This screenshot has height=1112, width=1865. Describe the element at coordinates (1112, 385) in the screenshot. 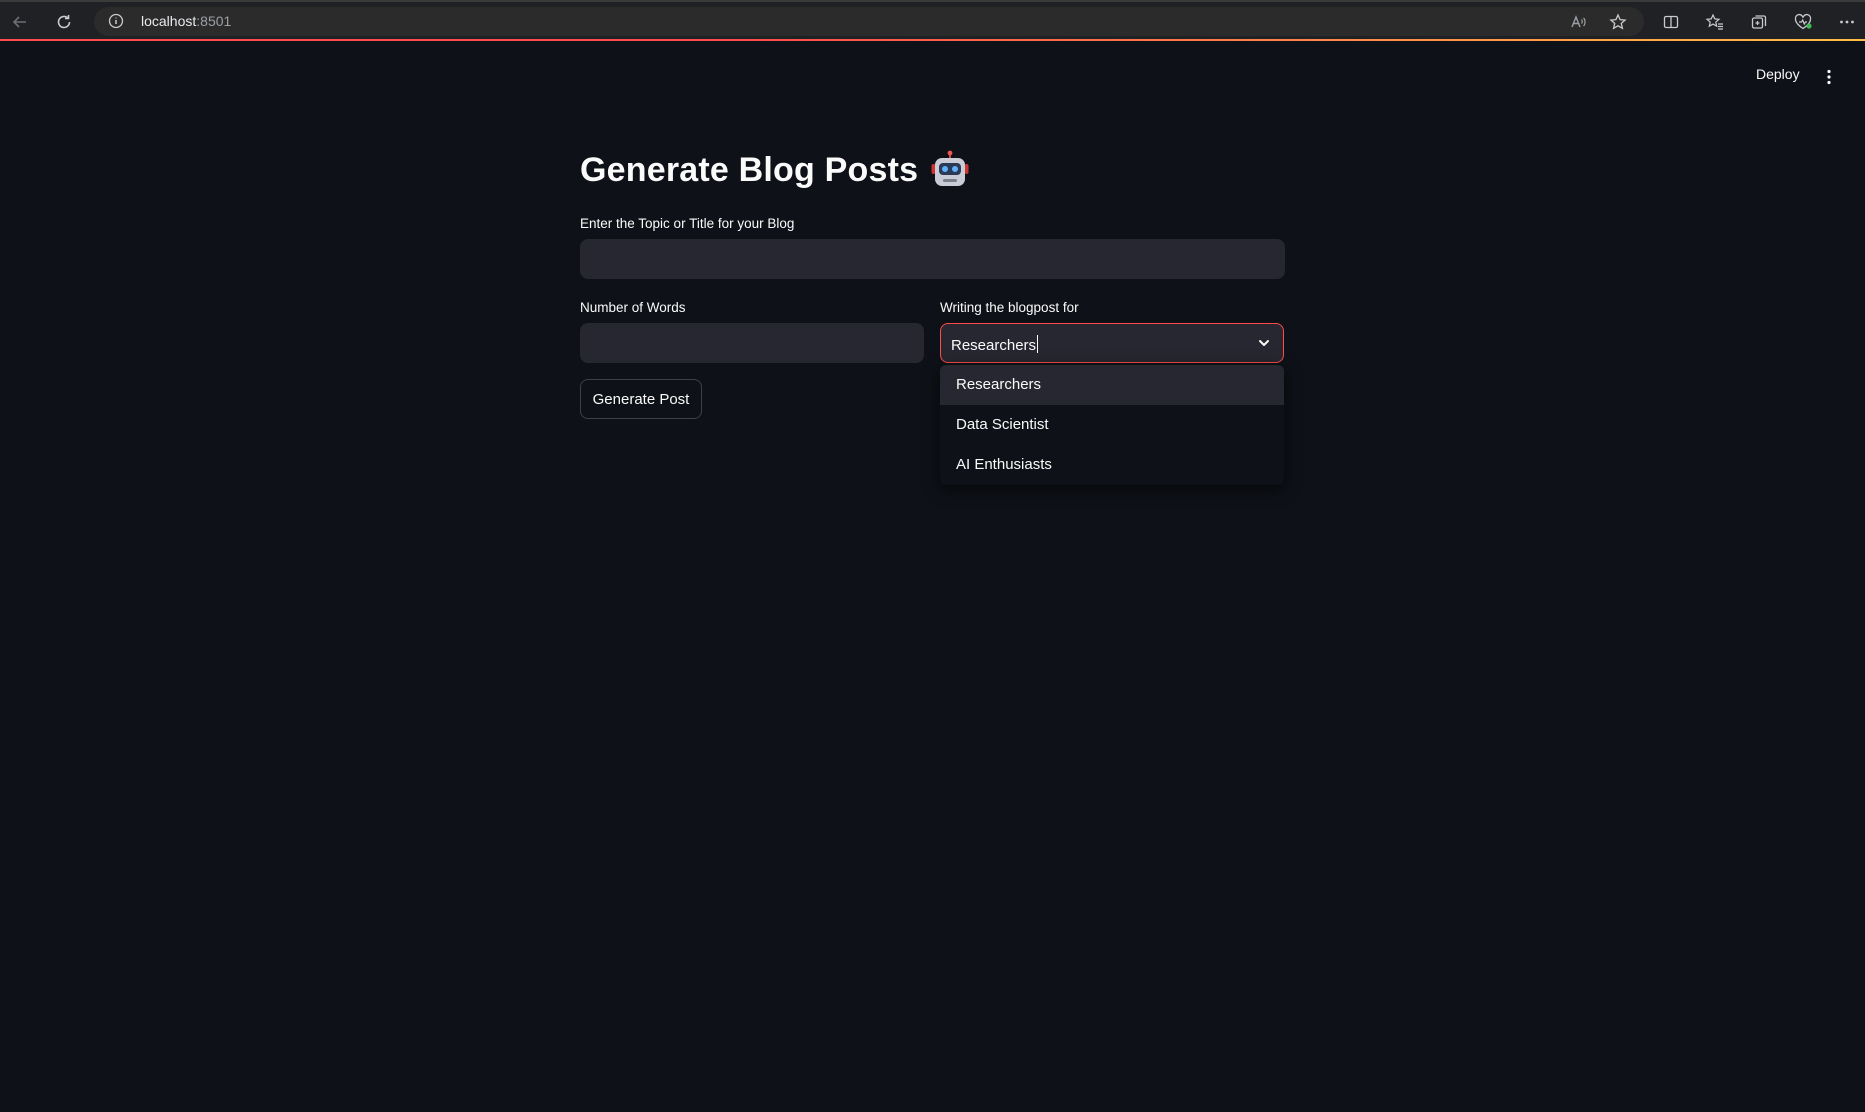

I see `dropdown-option-researchers: Researchers` at that location.